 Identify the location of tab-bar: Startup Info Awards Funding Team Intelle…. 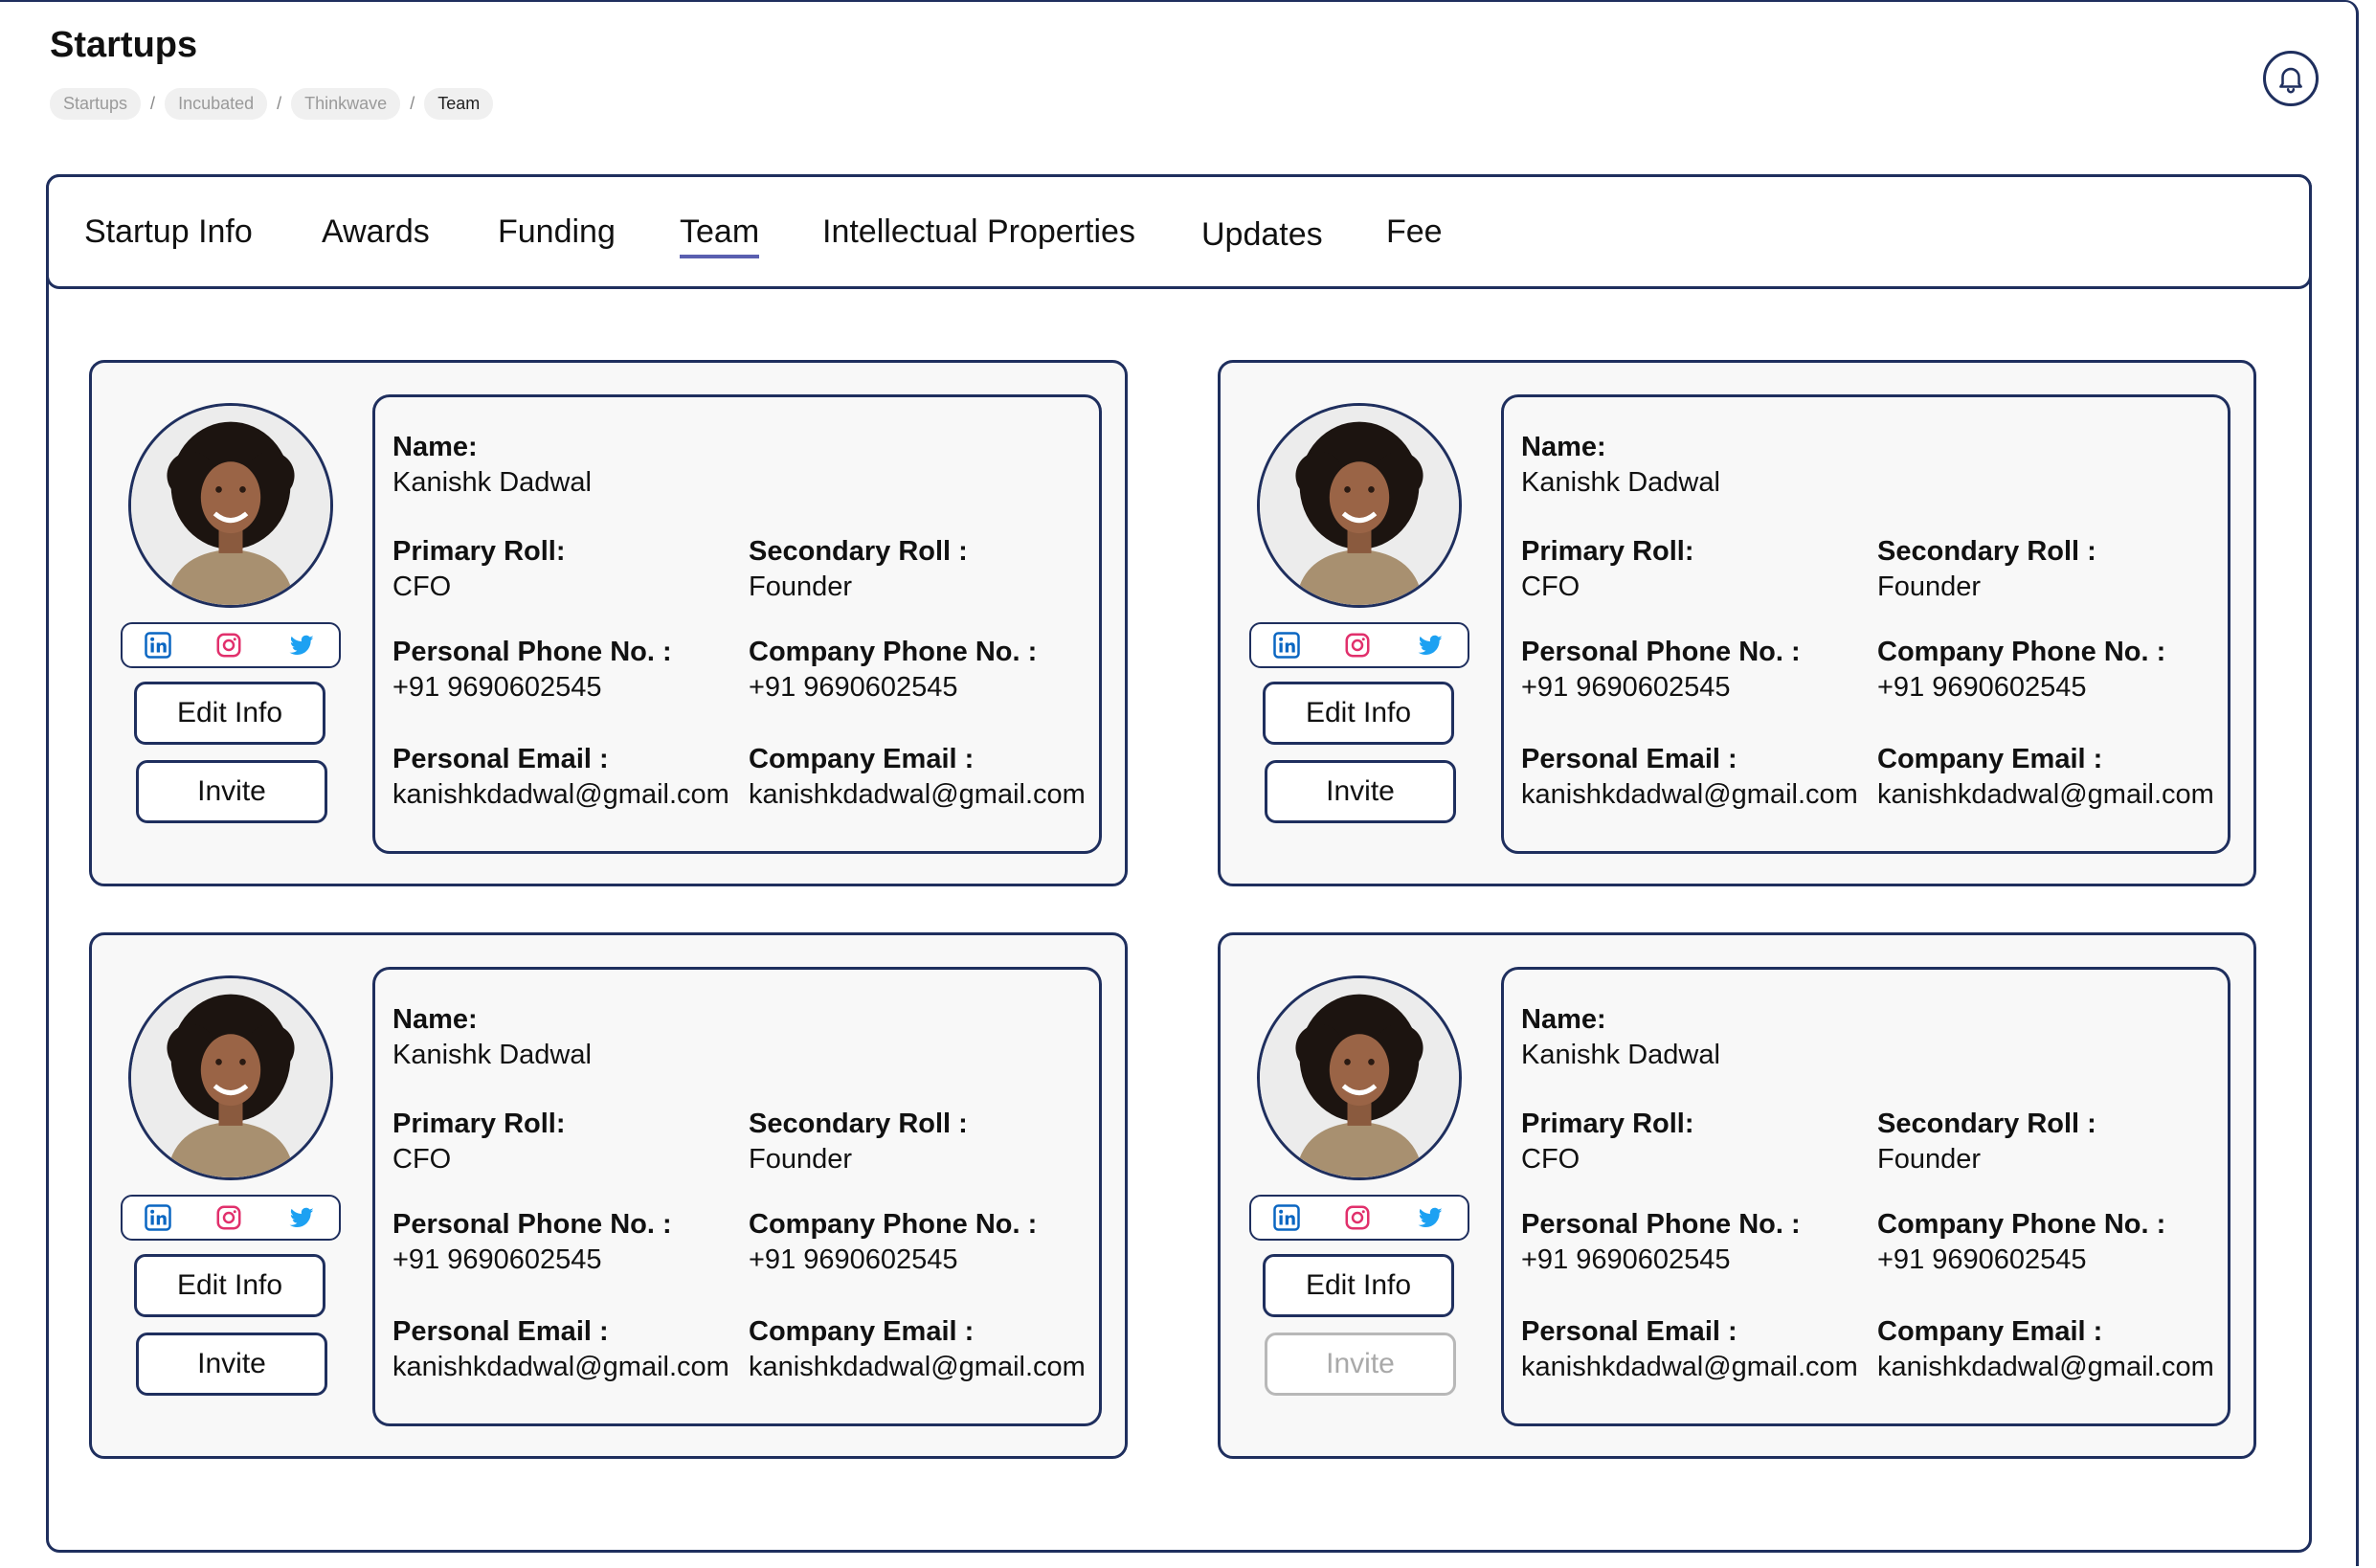
(1179, 232).